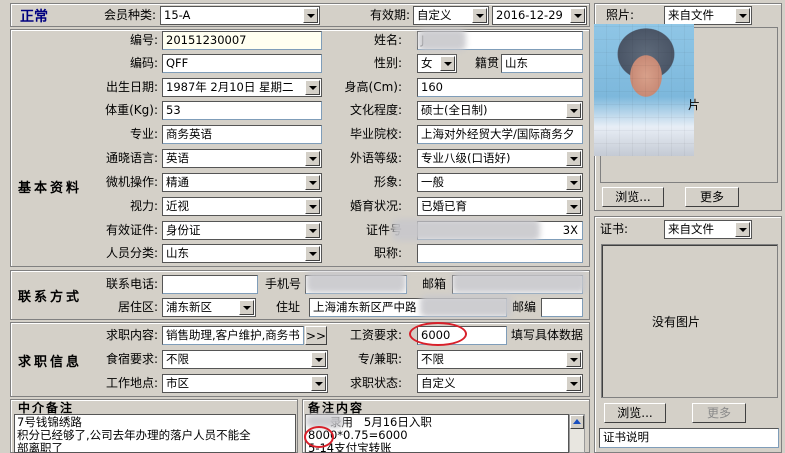 Image resolution: width=785 pixels, height=453 pixels. What do you see at coordinates (500, 182) in the screenshot?
I see `image-select: 一般` at bounding box center [500, 182].